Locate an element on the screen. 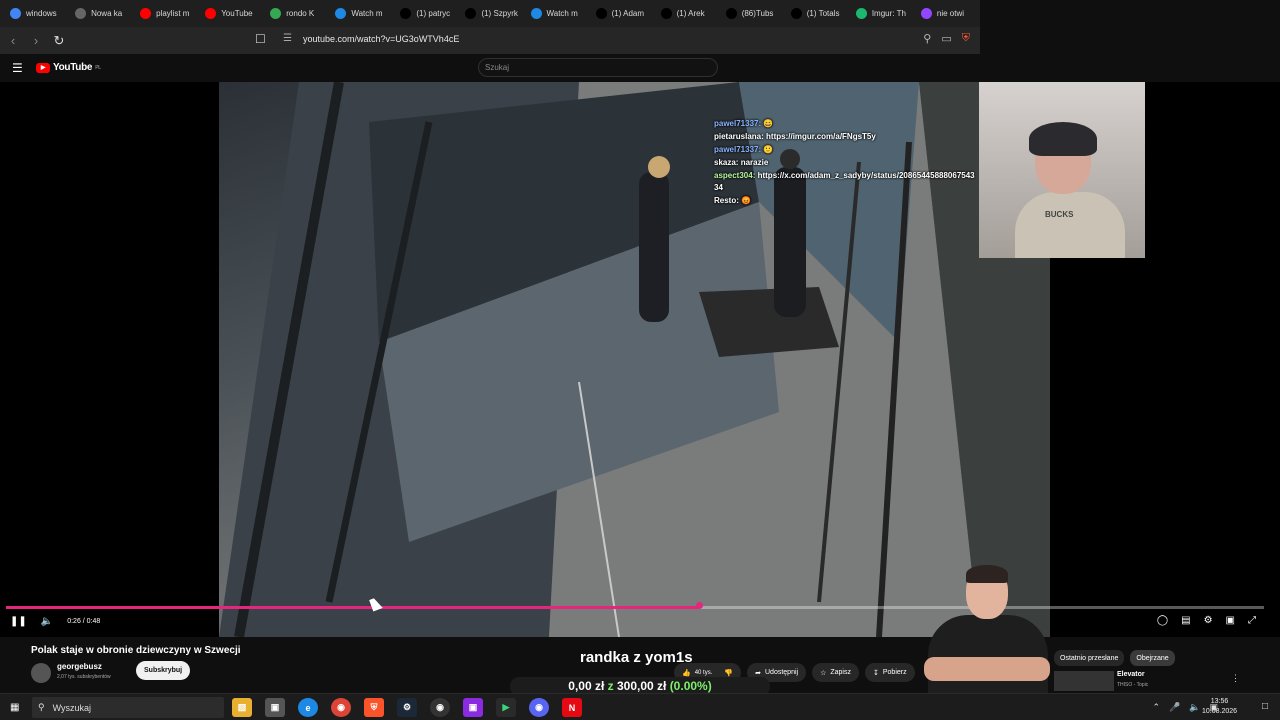 This screenshot has height=720, width=1280. seek-bar is located at coordinates (635, 605).